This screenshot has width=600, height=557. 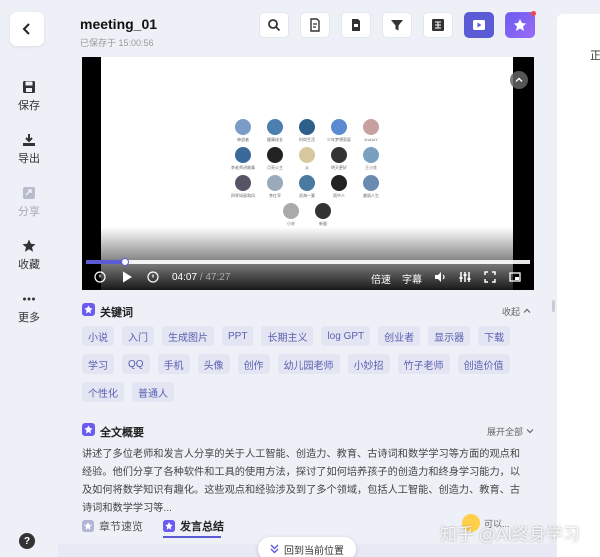 I want to click on participant-name: 神战者, so click(x=243, y=139).